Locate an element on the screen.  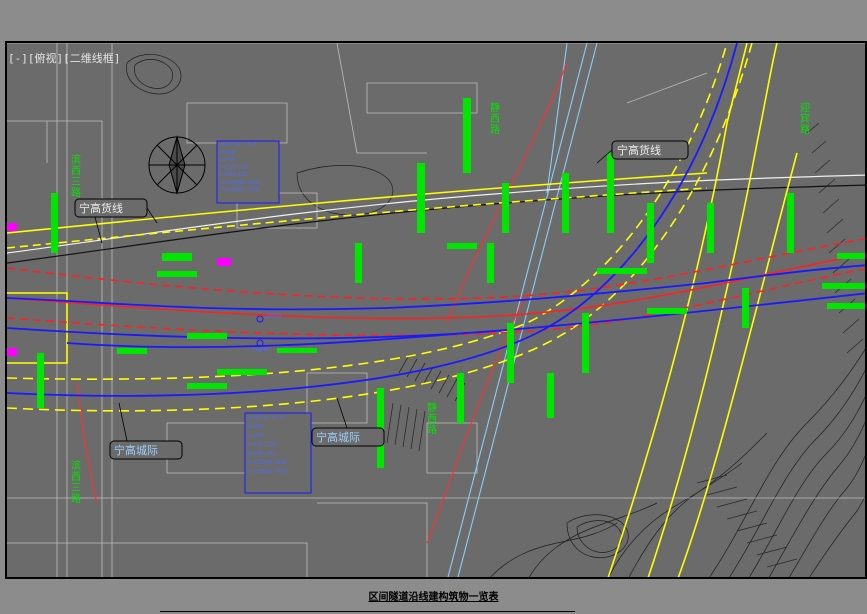
road-label-east: 迎宾路 is located at coordinates (805, 119).